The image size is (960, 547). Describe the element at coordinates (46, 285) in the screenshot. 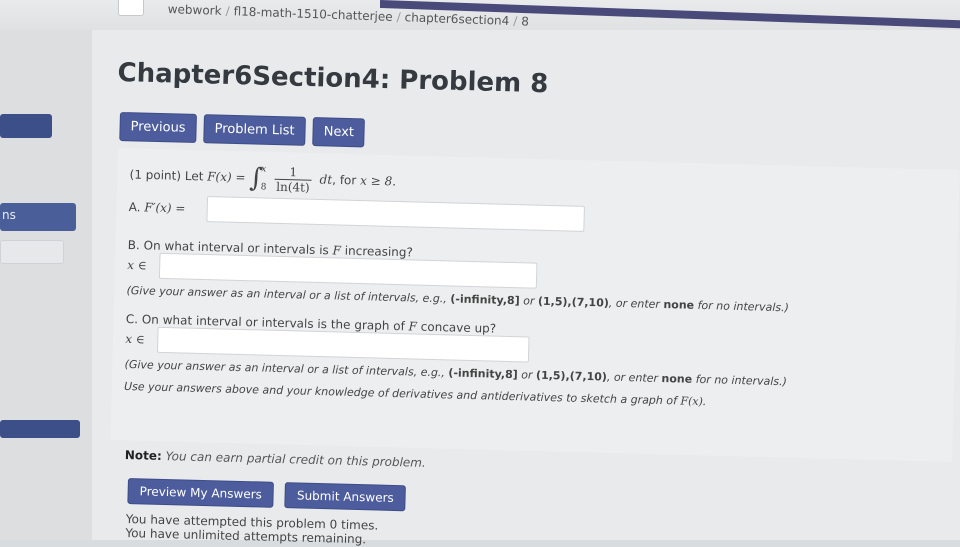

I see `left-sidebar: ns` at that location.